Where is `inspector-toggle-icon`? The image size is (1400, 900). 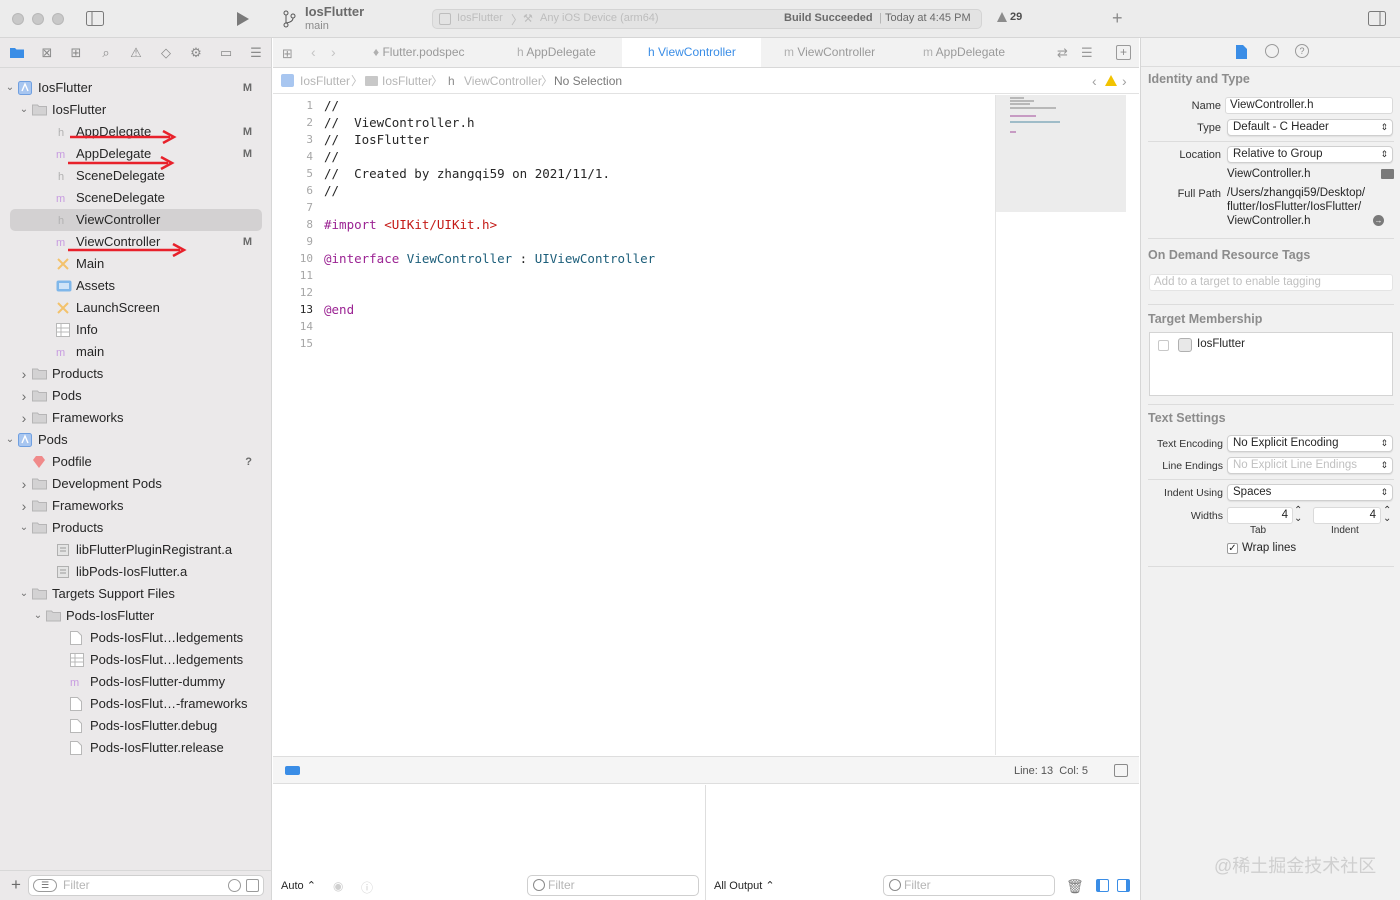
inspector-toggle-icon is located at coordinates (1377, 18).